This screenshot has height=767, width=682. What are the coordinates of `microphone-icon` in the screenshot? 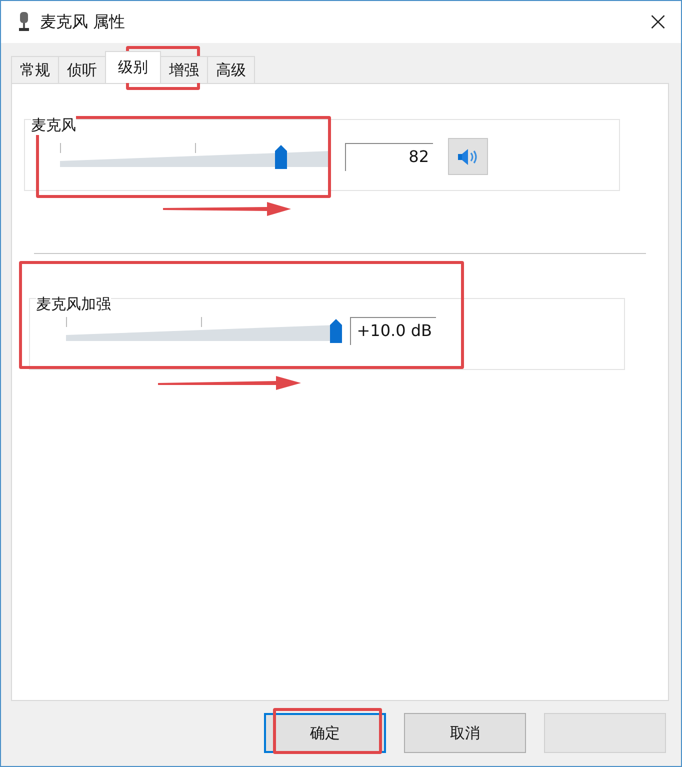 It's located at (24, 22).